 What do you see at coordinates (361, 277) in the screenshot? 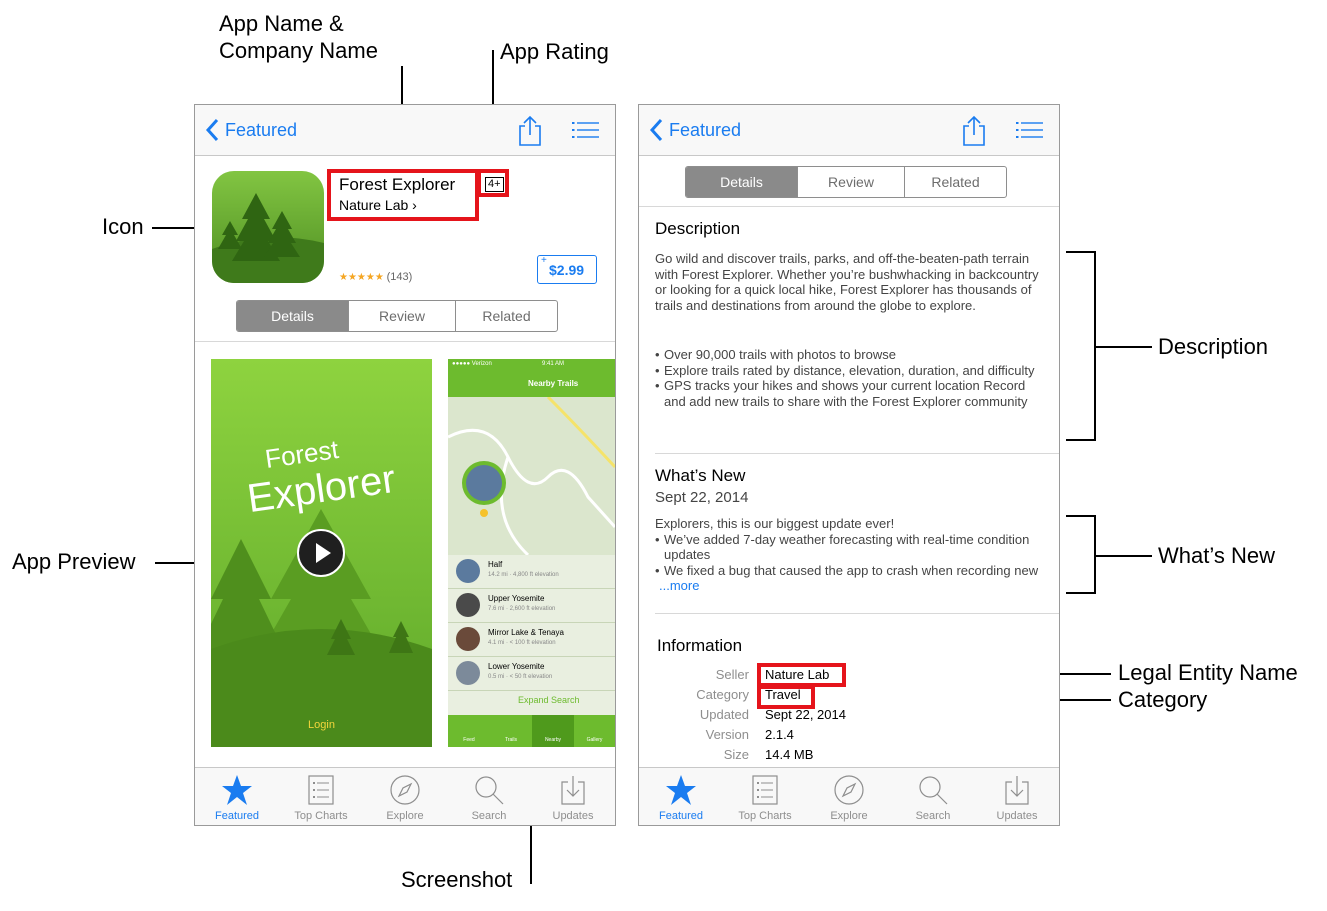
I see `stars-icon: ★★★★★` at bounding box center [361, 277].